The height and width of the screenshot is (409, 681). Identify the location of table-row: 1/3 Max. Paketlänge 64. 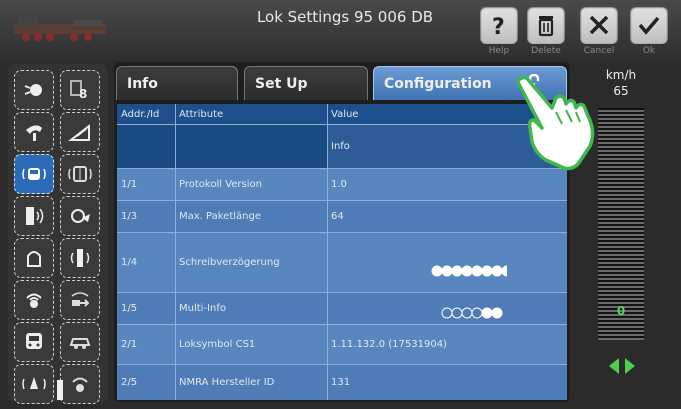
(342, 216).